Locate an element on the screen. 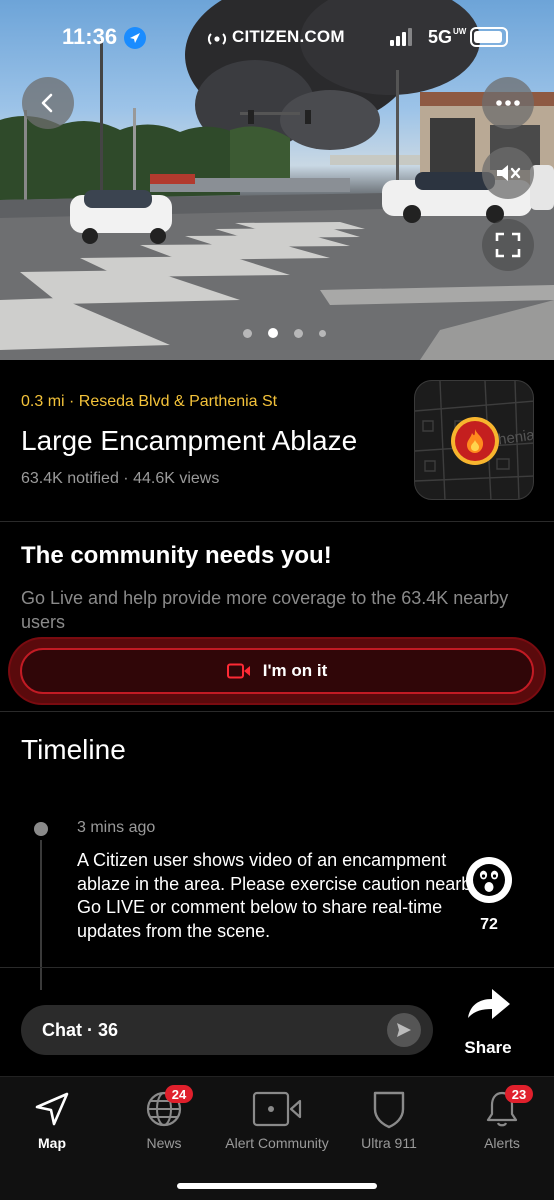 This screenshot has height=1200, width=554. send-icon is located at coordinates (404, 1030).